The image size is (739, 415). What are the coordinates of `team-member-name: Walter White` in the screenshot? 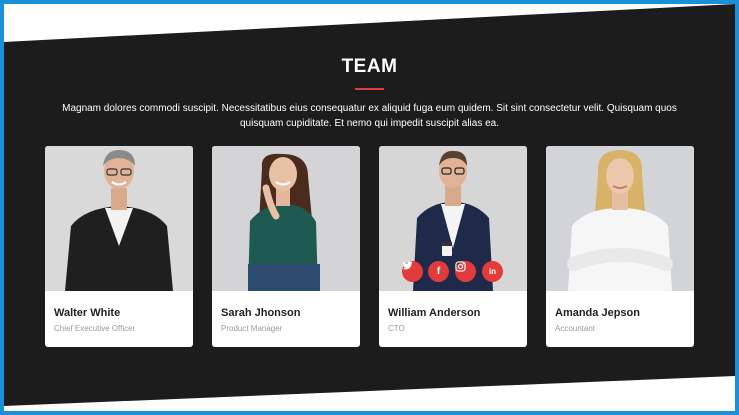 It's located at (87, 313).